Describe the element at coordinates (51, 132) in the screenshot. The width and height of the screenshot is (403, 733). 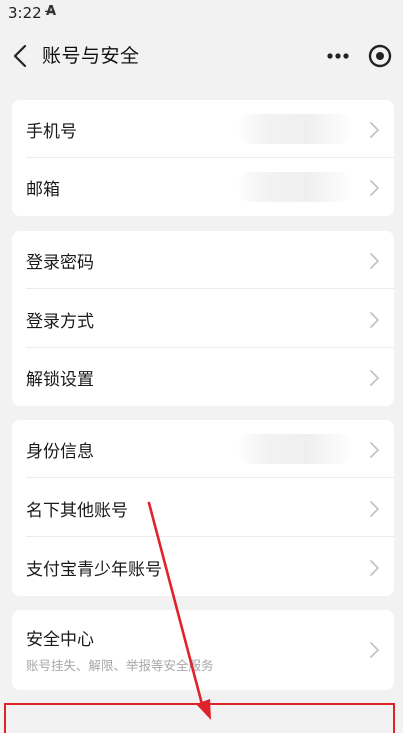
I see `row-label: 手机号` at that location.